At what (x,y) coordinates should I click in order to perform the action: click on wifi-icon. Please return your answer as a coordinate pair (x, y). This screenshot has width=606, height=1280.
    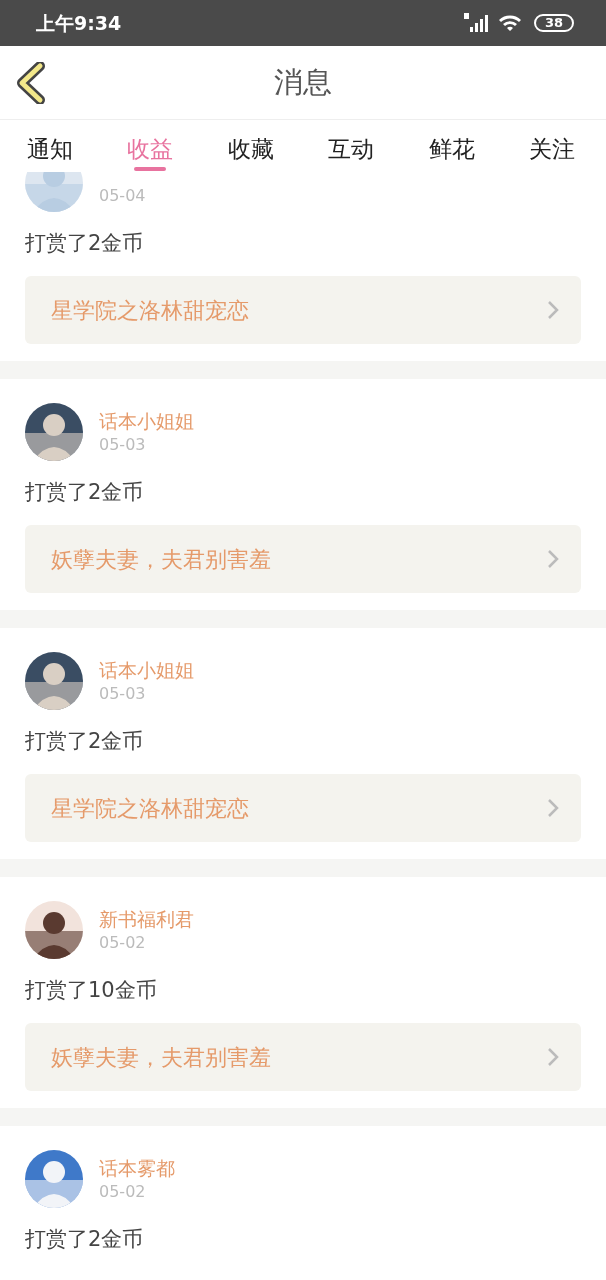
    Looking at the image, I should click on (509, 23).